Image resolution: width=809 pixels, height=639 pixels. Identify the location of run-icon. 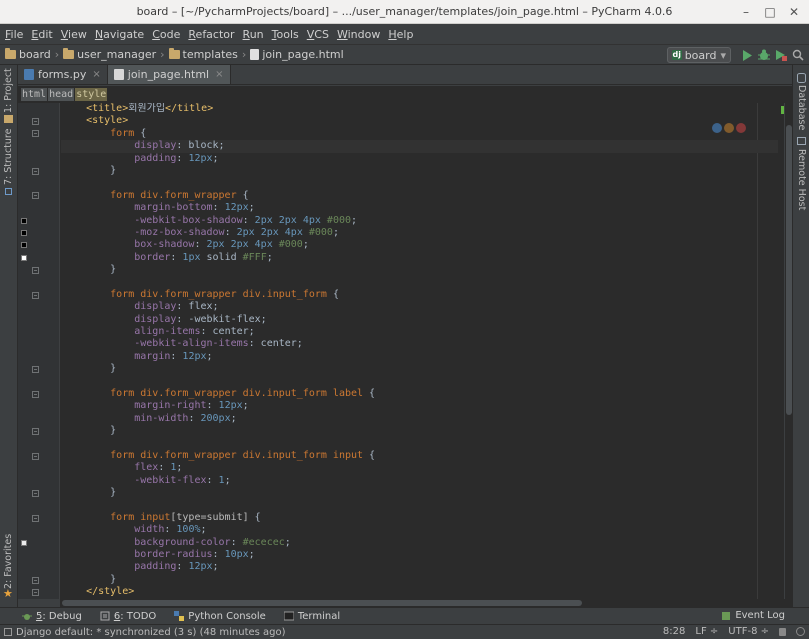
(747, 55).